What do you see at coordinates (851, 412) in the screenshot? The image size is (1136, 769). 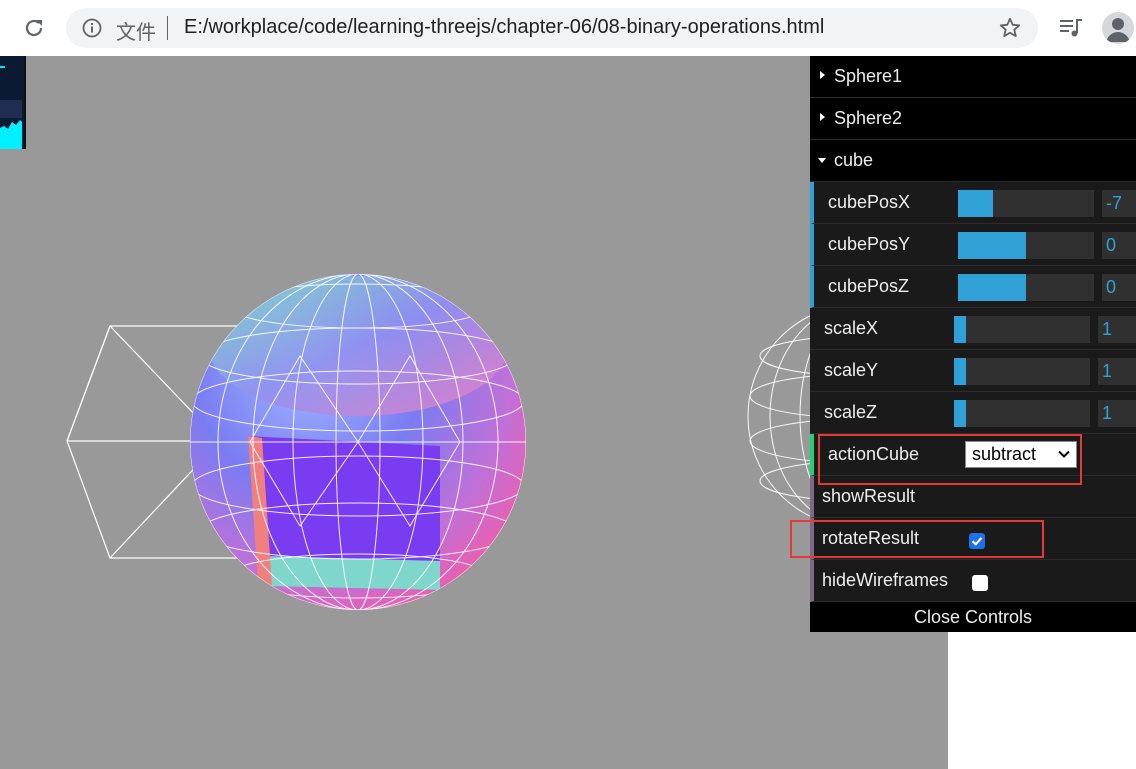 I see `control-label: scaleZ` at bounding box center [851, 412].